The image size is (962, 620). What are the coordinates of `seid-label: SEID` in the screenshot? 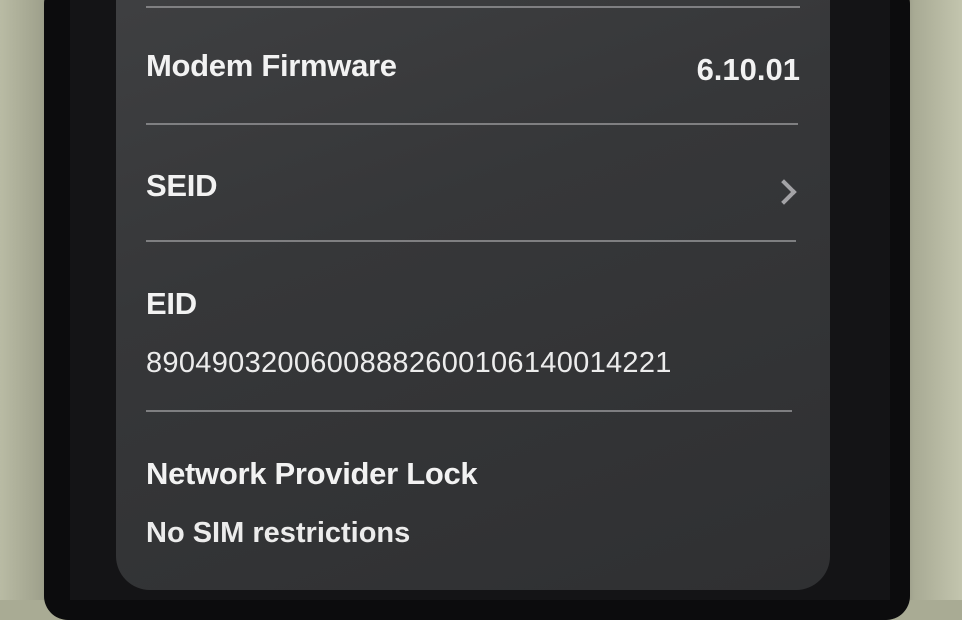 It's located at (182, 185).